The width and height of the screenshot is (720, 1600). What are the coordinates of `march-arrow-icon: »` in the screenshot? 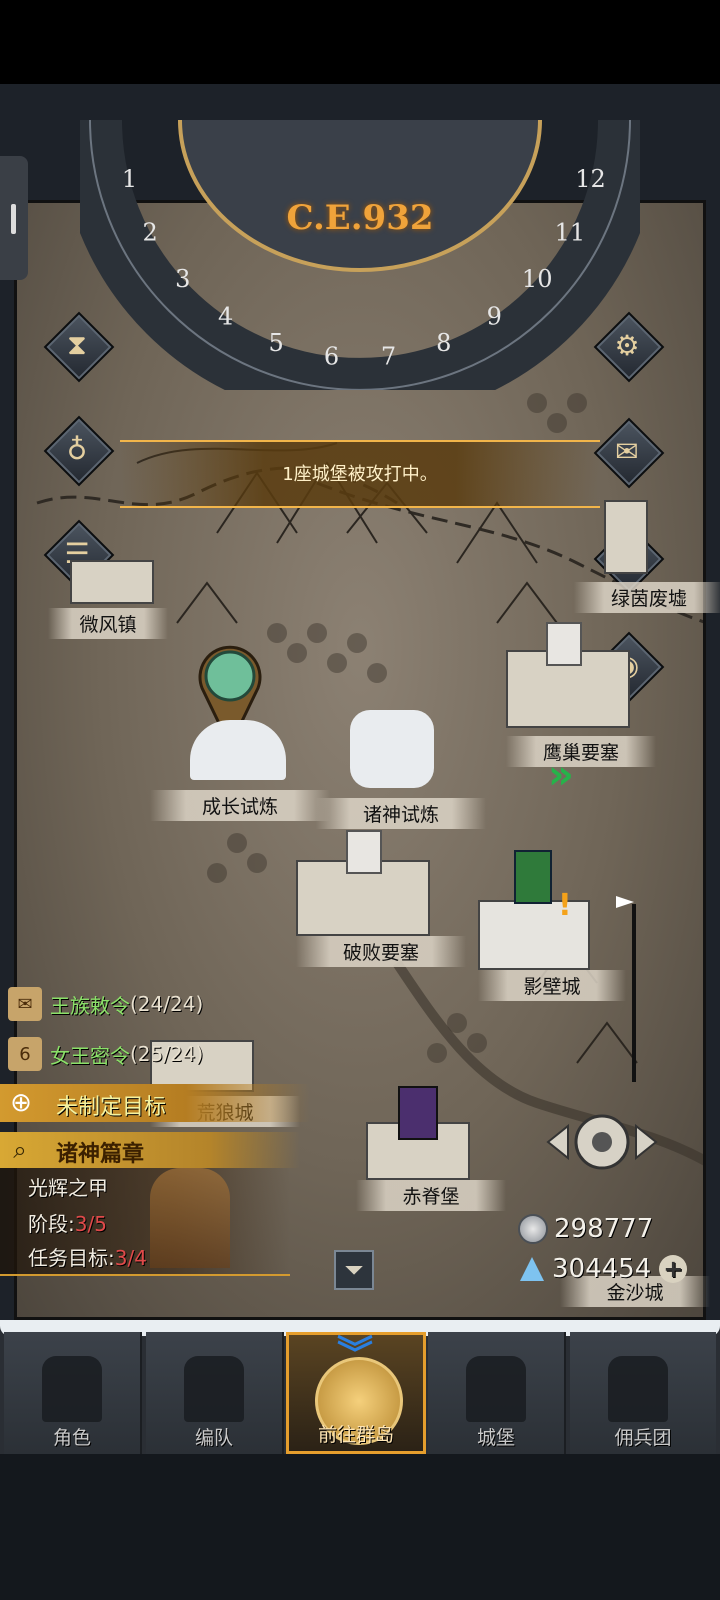 It's located at (561, 775).